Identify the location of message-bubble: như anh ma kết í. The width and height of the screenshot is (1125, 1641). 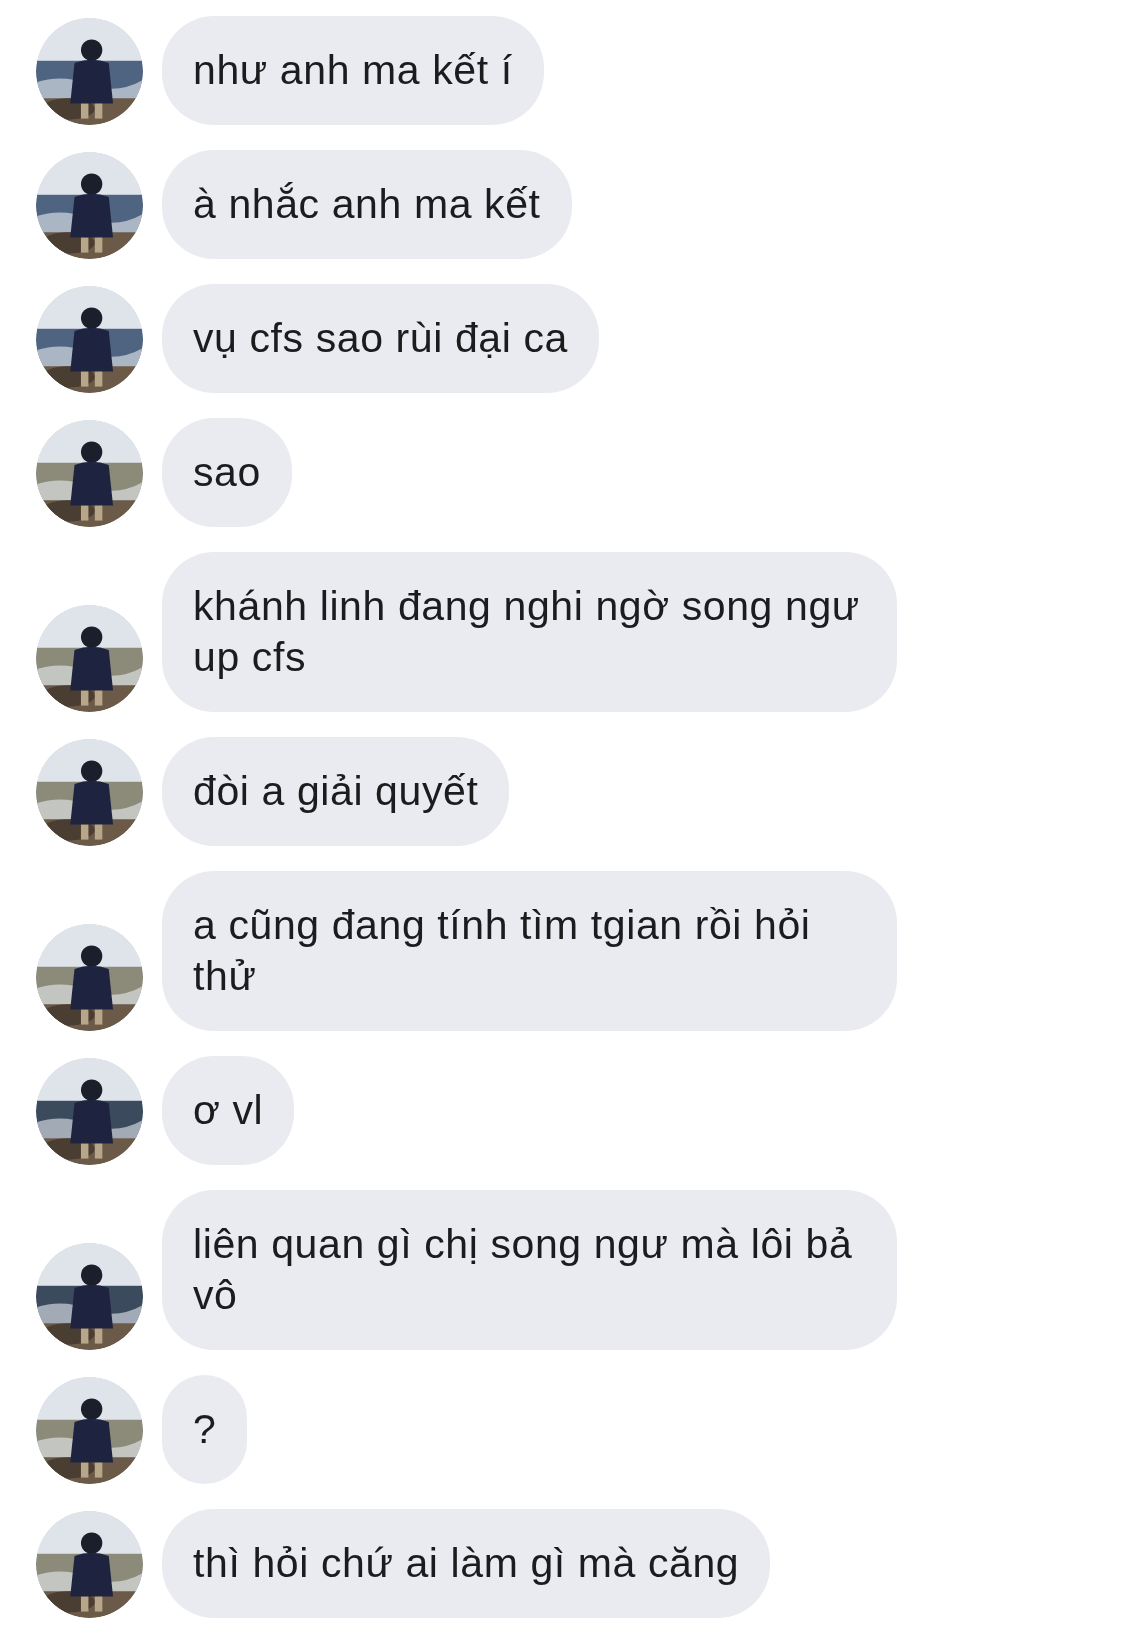
(353, 70).